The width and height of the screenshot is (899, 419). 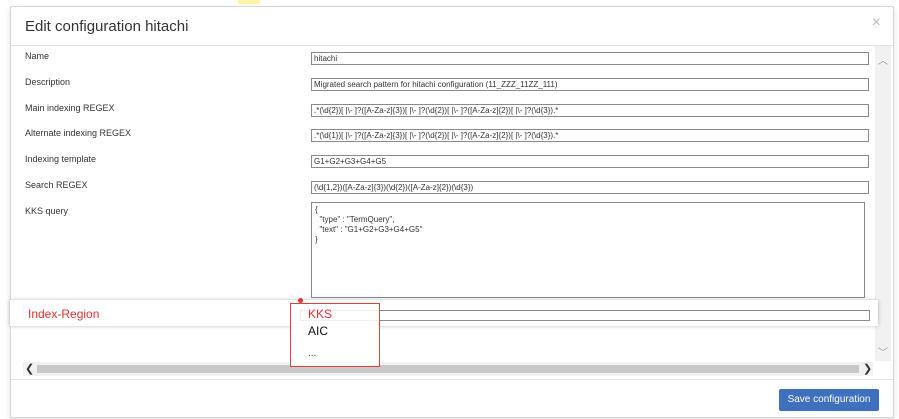 I want to click on alternate-indexing-regex-label: Alternate indexing REGEX, so click(x=78, y=133).